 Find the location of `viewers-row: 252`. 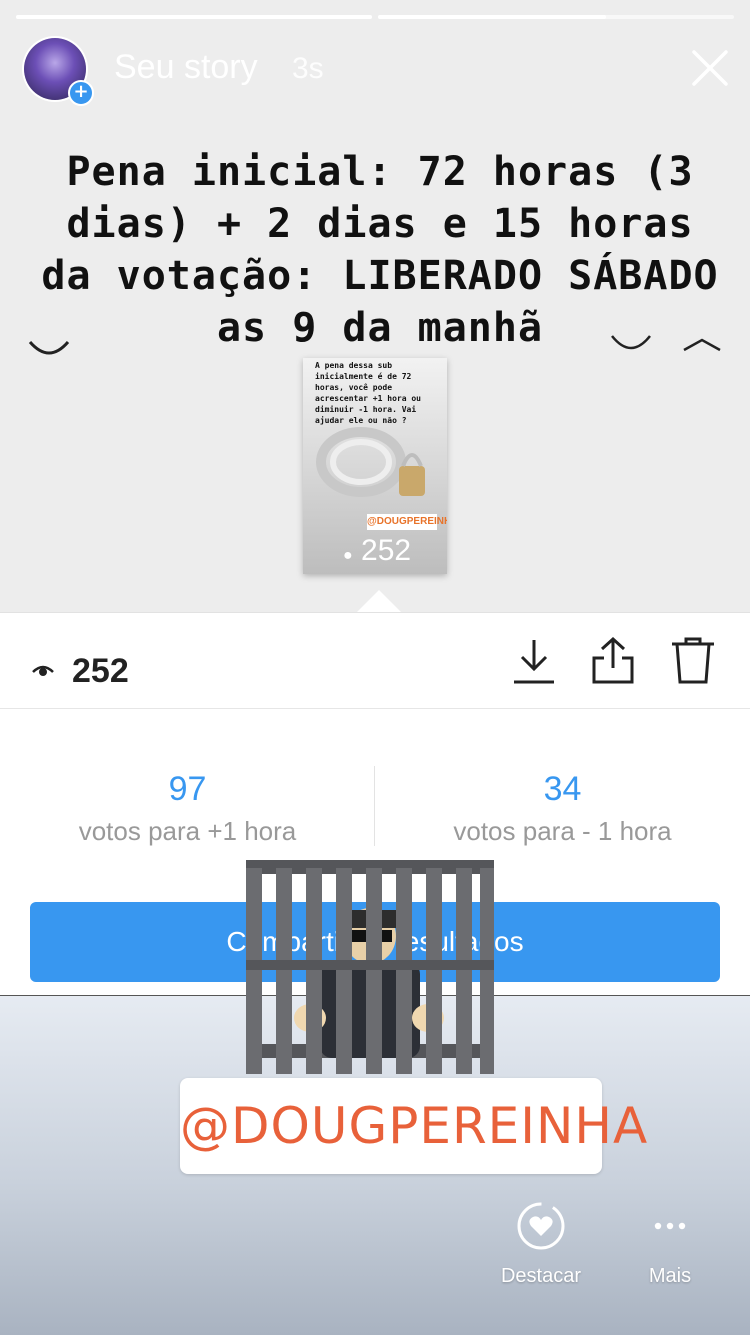

viewers-row: 252 is located at coordinates (375, 660).